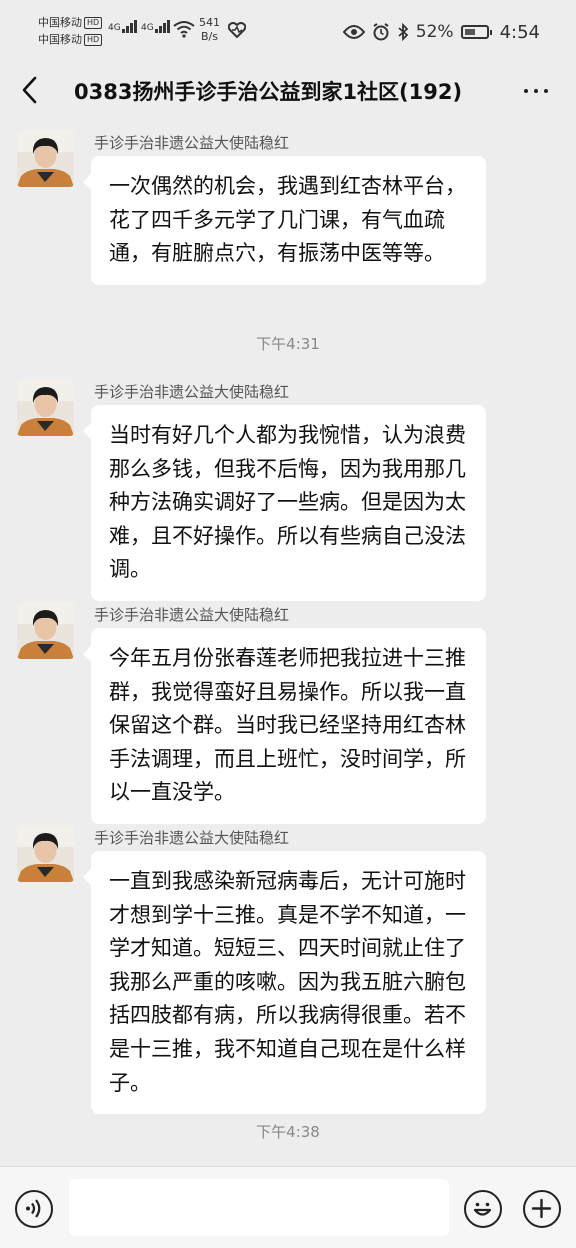 This screenshot has height=1248, width=576. Describe the element at coordinates (353, 32) in the screenshot. I see `eye-icon` at that location.